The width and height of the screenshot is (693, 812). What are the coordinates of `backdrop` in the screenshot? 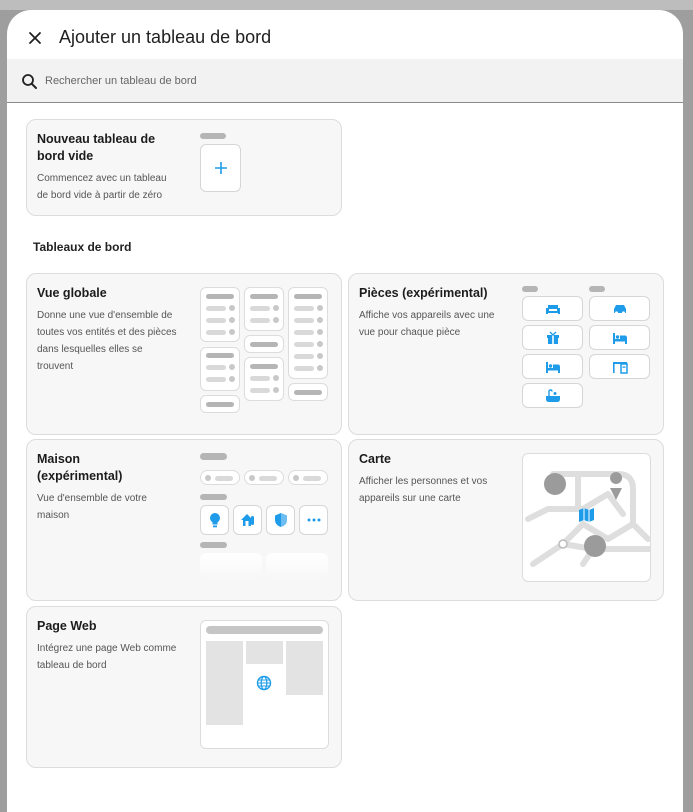 It's located at (346, 5).